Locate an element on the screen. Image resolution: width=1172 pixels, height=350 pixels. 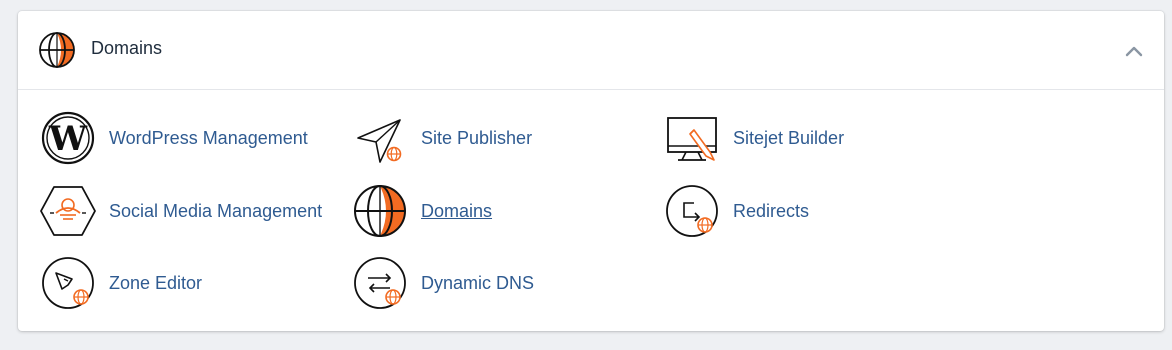
item-wordpress-management: W WordPress Management is located at coordinates (174, 138).